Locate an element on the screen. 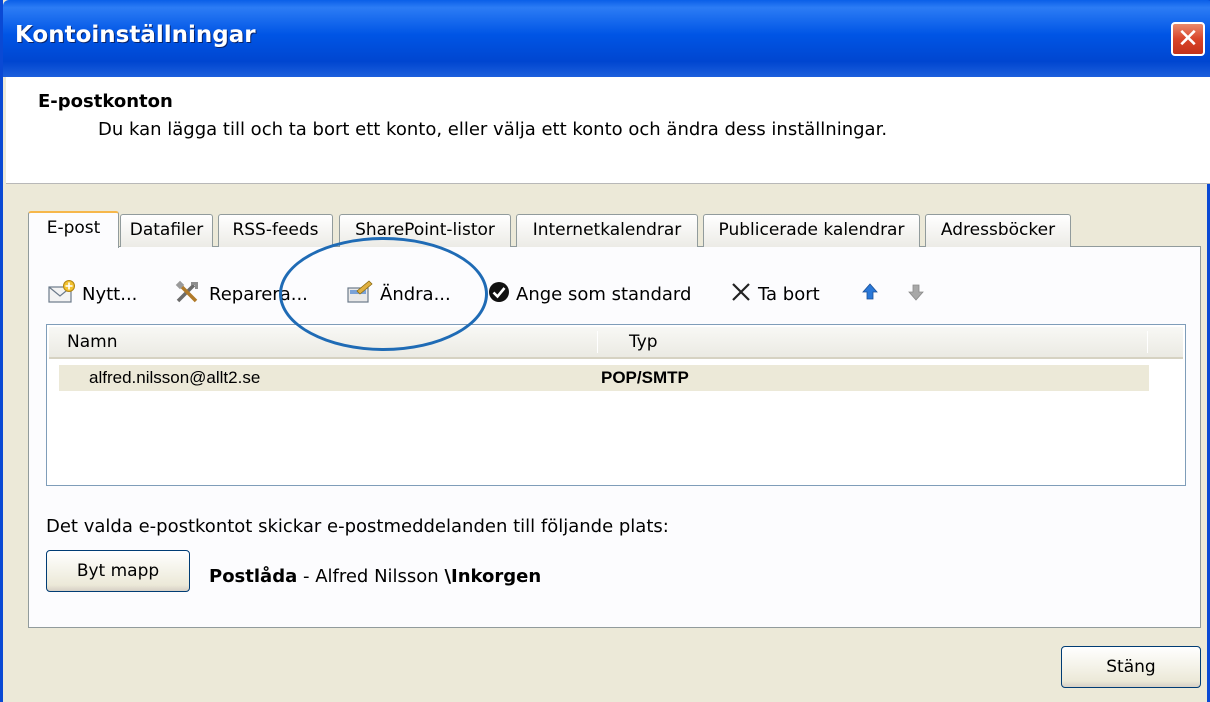 Image resolution: width=1210 pixels, height=702 pixels. mailbox-owner: Alfred Nilsson is located at coordinates (380, 576).